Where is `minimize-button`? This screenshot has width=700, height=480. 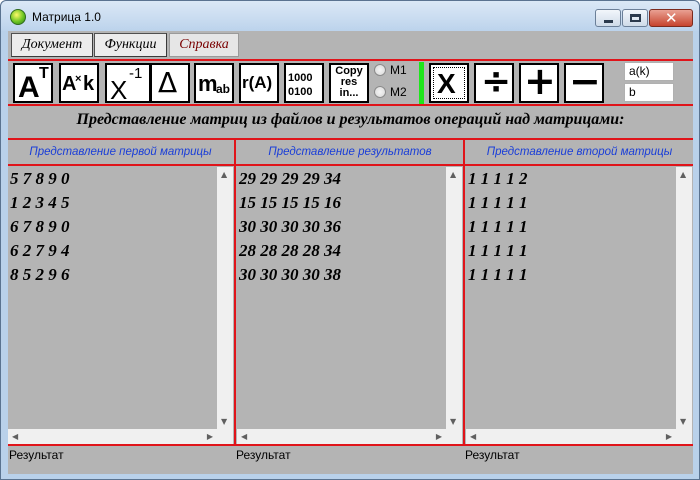 minimize-button is located at coordinates (608, 18).